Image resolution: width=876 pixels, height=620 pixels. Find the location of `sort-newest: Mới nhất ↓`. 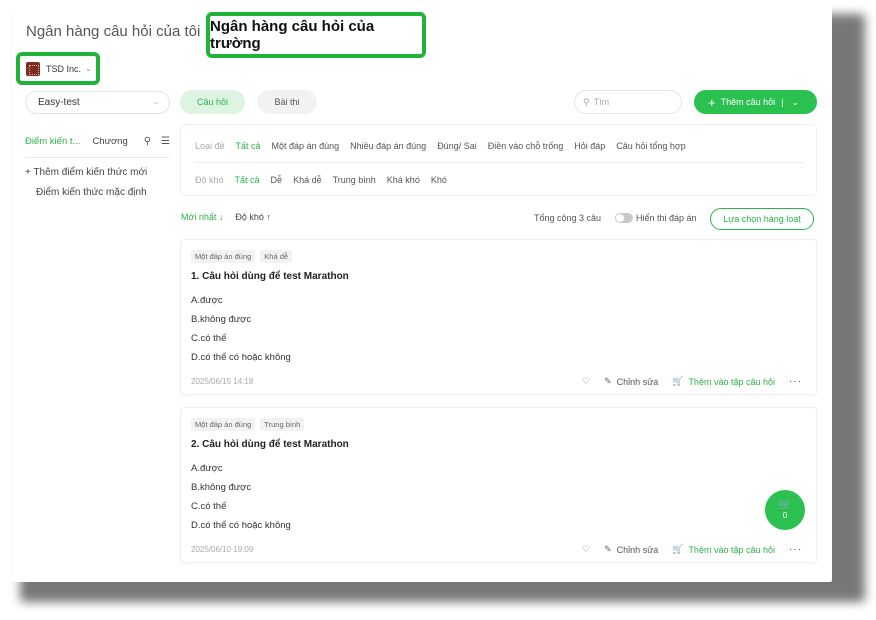

sort-newest: Mới nhất ↓ is located at coordinates (202, 217).